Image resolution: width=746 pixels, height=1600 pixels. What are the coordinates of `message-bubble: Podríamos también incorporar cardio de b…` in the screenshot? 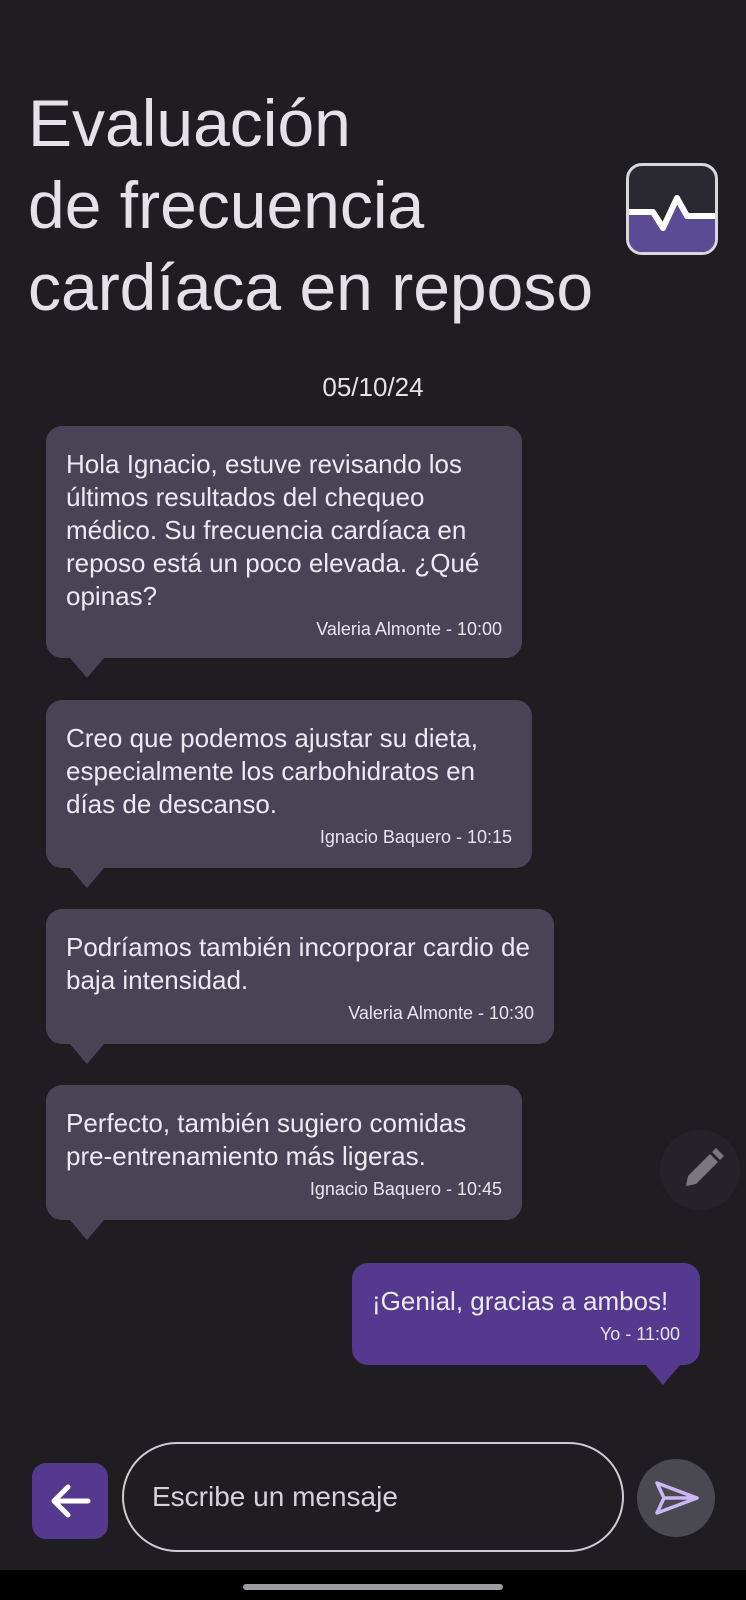 It's located at (300, 986).